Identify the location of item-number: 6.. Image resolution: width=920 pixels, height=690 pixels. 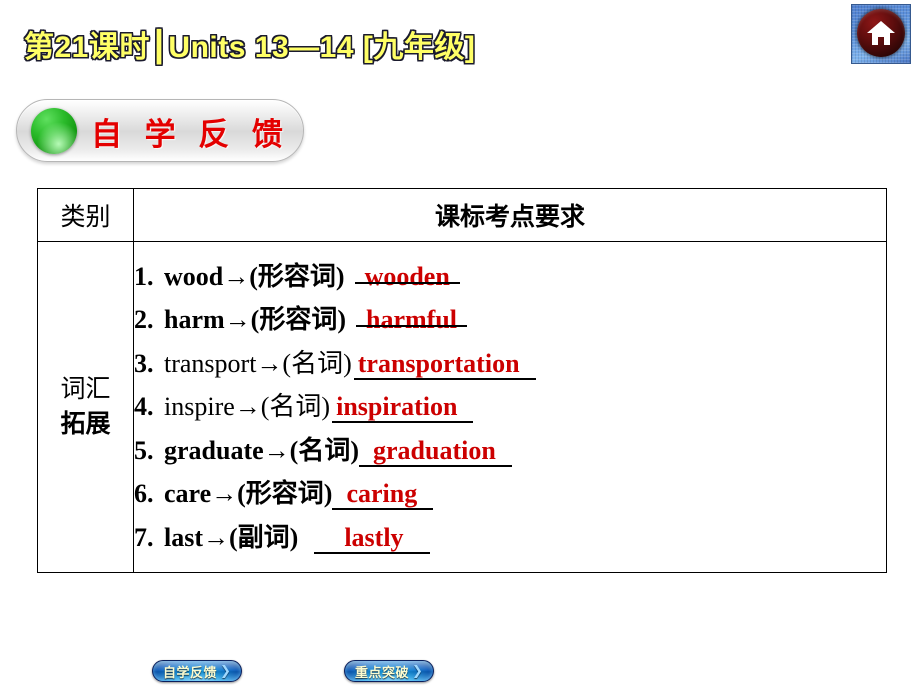
(144, 494).